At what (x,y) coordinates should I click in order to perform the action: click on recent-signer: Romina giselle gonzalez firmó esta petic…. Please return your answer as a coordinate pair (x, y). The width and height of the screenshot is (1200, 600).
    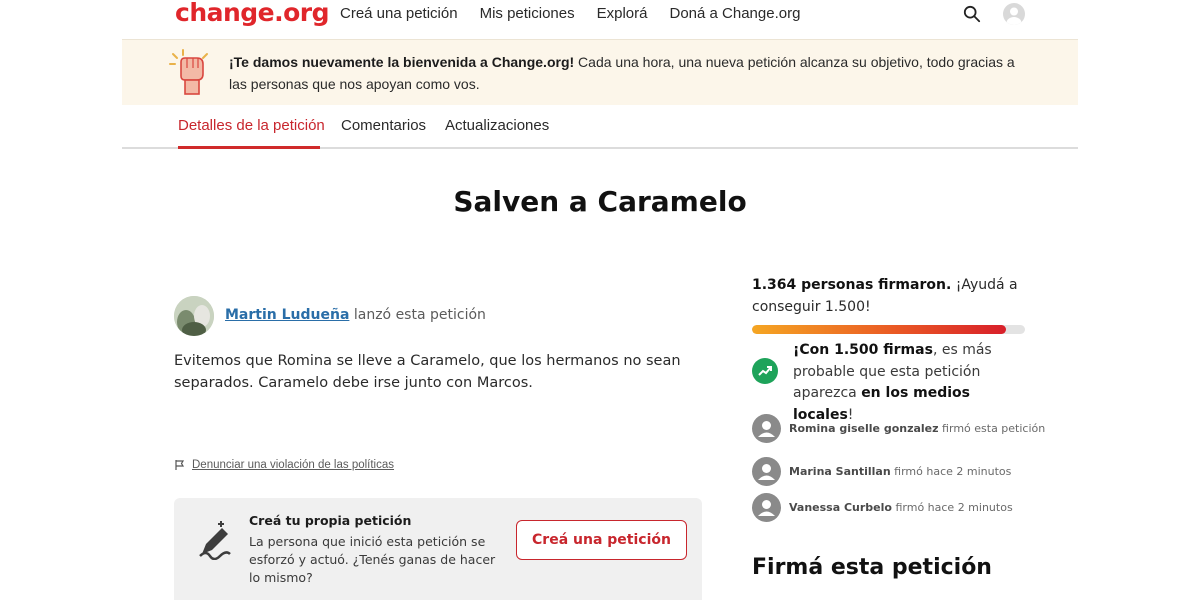
    Looking at the image, I should click on (898, 428).